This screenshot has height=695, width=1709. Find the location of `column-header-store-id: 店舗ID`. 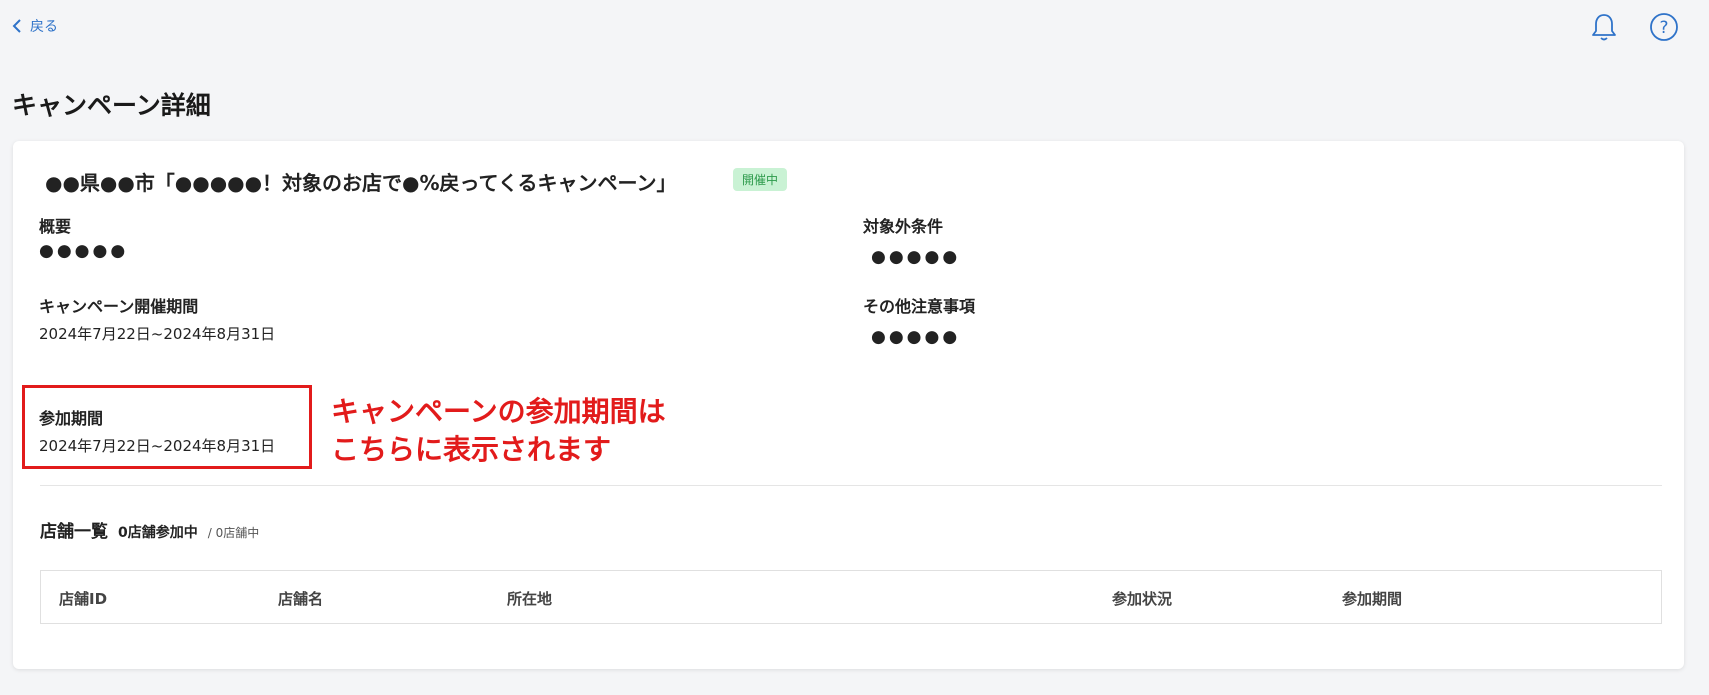

column-header-store-id: 店舗ID is located at coordinates (83, 598).